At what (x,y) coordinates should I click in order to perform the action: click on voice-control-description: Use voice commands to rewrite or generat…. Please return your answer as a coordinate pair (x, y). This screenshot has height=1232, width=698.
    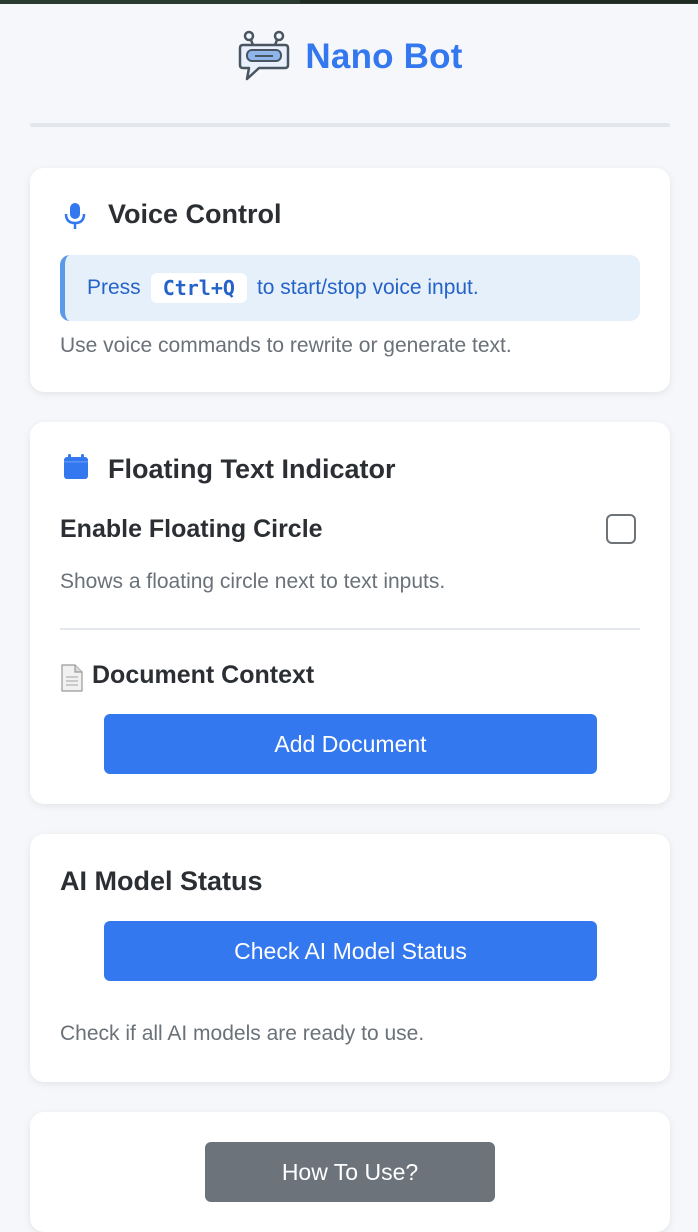
    Looking at the image, I should click on (286, 345).